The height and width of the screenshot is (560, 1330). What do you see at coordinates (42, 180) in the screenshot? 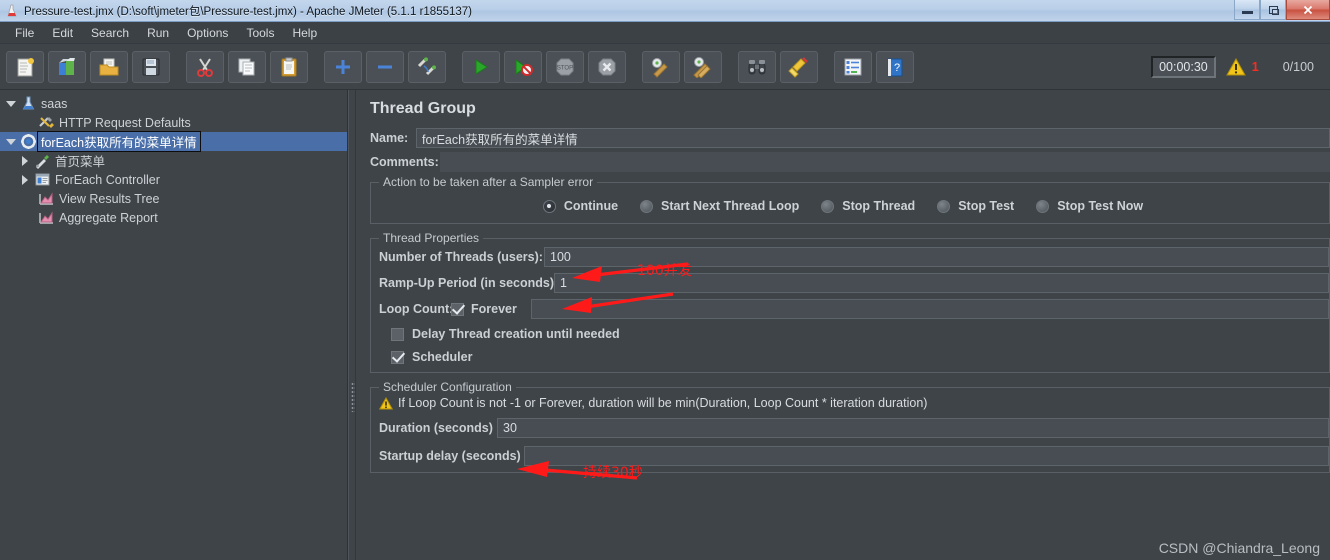
I see `controller-icon` at bounding box center [42, 180].